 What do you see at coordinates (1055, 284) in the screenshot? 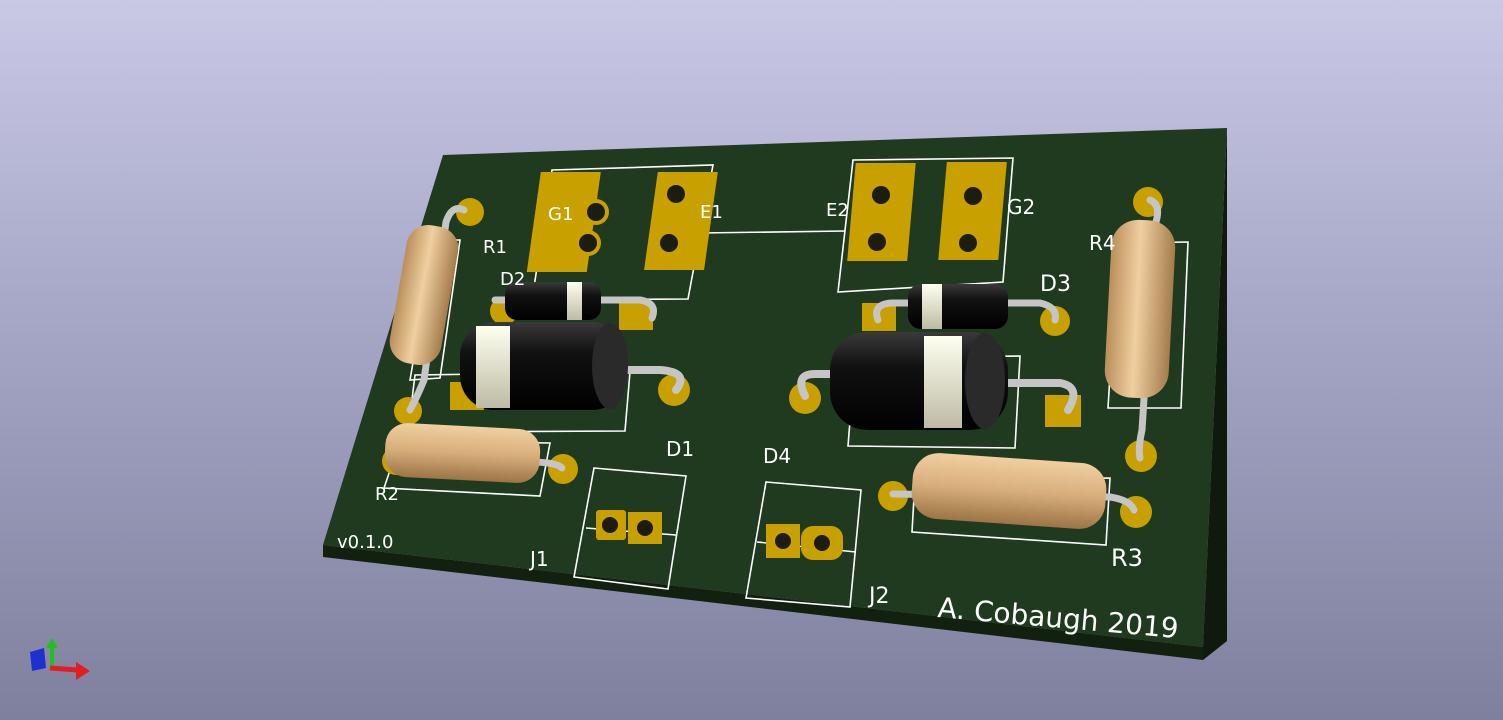
I see `designator-d3: D3` at bounding box center [1055, 284].